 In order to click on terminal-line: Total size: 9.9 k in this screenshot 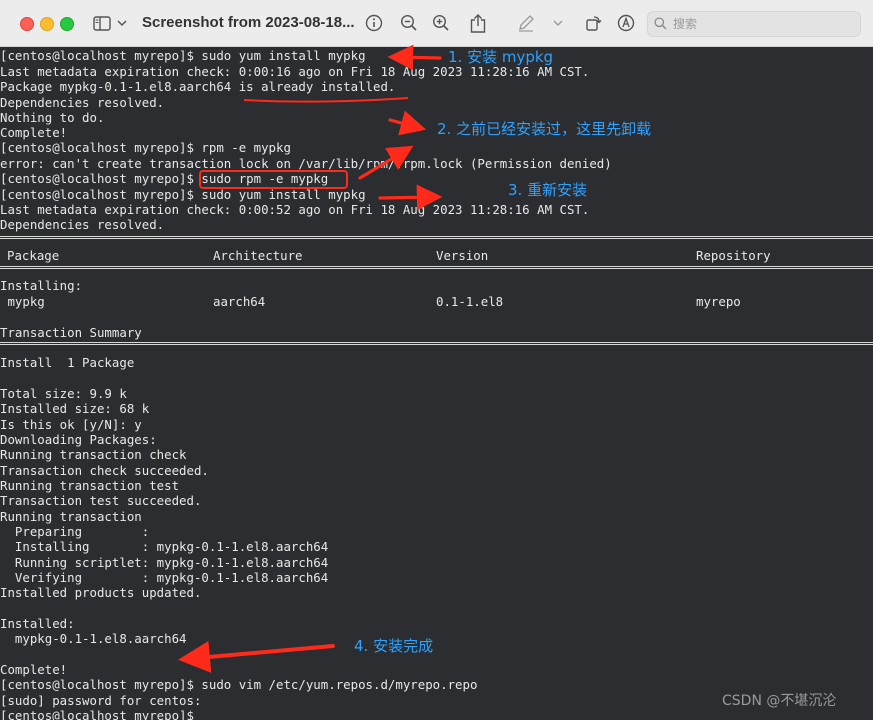, I will do `click(63, 393)`.